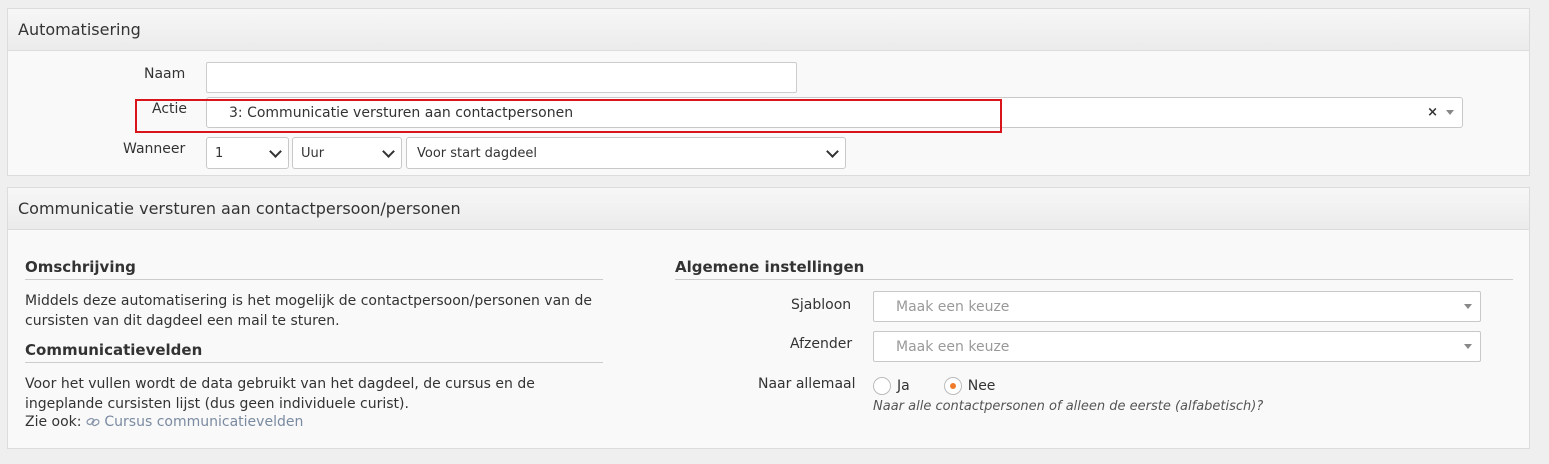 Image resolution: width=1549 pixels, height=464 pixels. What do you see at coordinates (1177, 306) in the screenshot?
I see `sjabloon-select: Maak een keuze` at bounding box center [1177, 306].